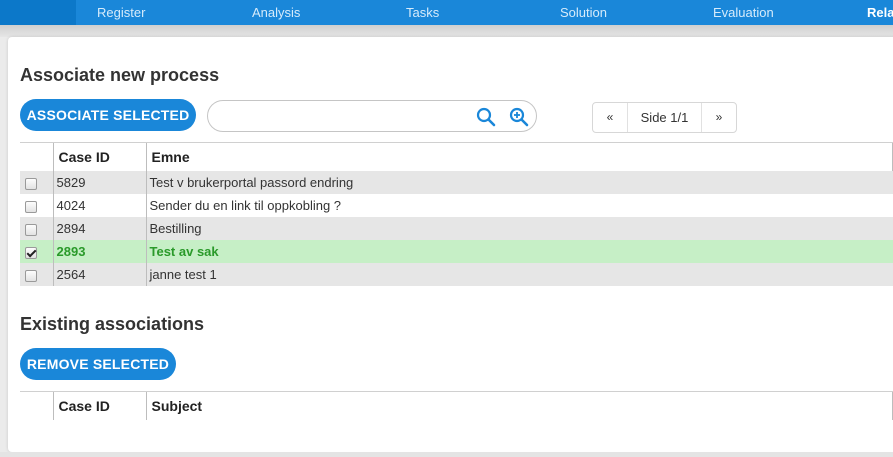 This screenshot has height=457, width=893. Describe the element at coordinates (120, 75) in the screenshot. I see `associate-title: Associate new process` at that location.